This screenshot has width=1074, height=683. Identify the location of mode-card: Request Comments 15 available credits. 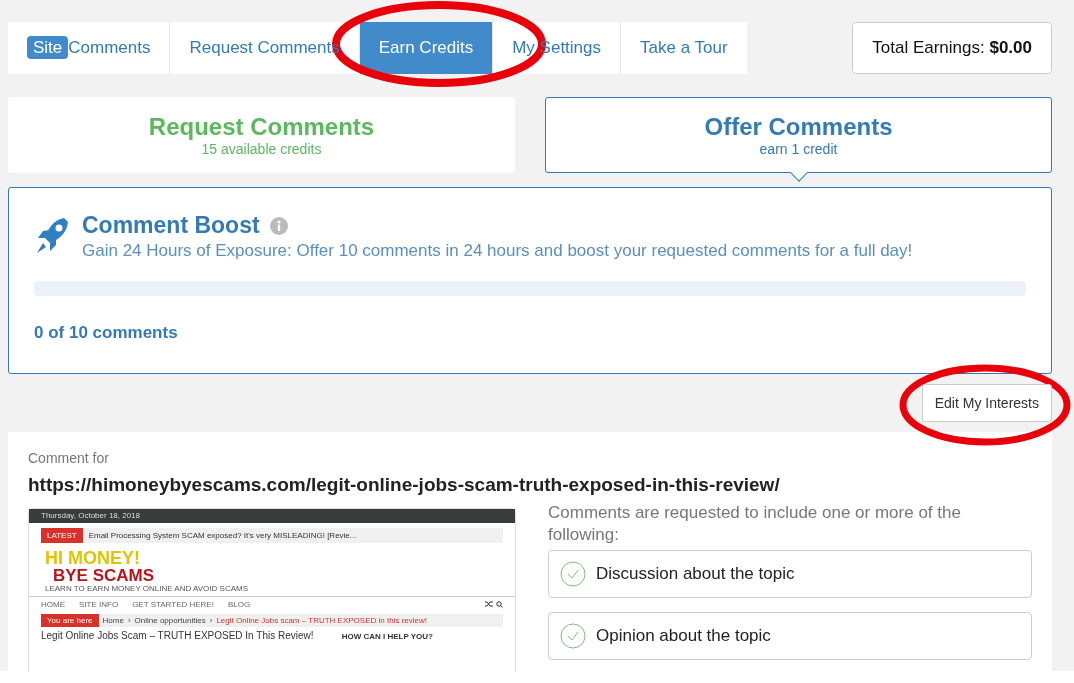
(261, 135).